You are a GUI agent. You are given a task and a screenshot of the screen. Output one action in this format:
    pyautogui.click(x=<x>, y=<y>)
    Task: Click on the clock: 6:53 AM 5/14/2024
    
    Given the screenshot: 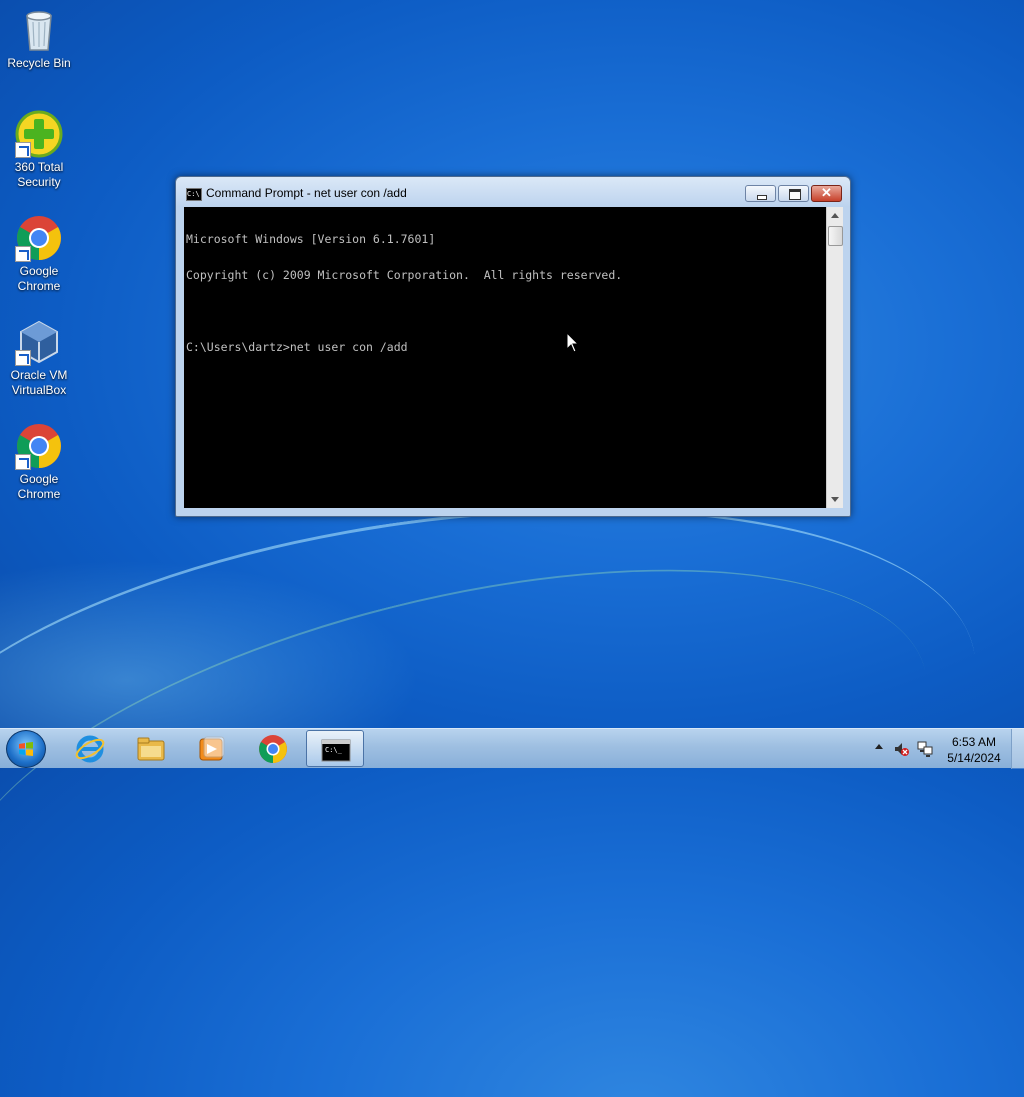 What is the action you would take?
    pyautogui.click(x=974, y=750)
    